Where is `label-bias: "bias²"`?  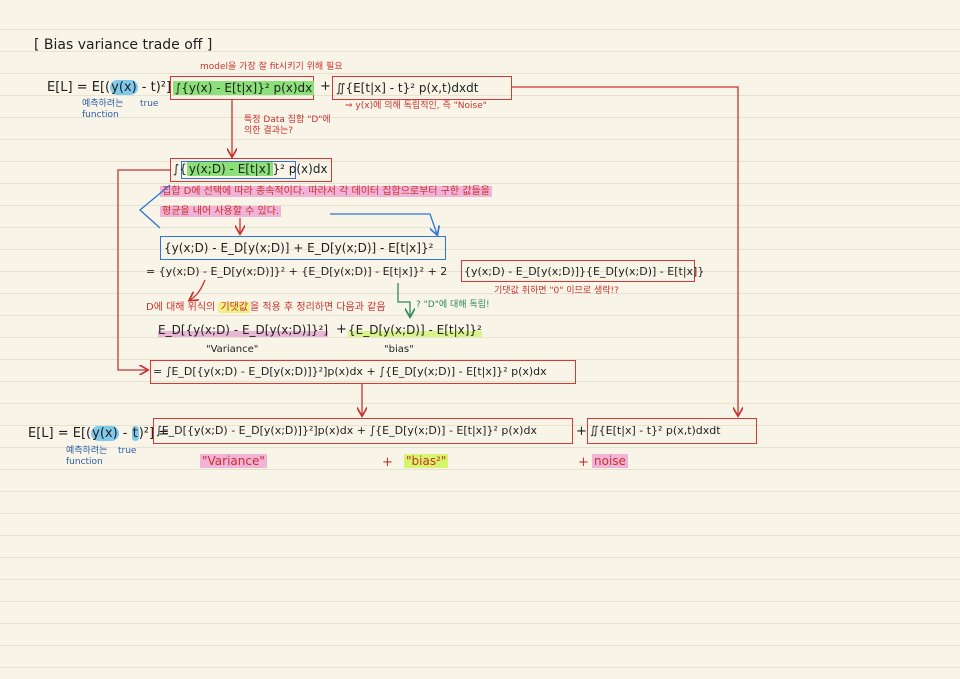
label-bias: "bias²" is located at coordinates (426, 461).